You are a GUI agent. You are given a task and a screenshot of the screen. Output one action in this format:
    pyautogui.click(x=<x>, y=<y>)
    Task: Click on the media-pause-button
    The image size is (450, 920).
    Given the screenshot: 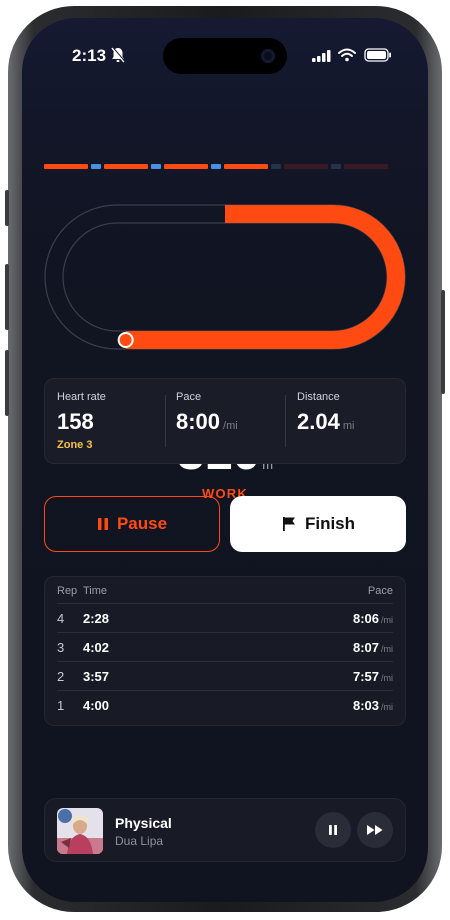 What is the action you would take?
    pyautogui.click(x=333, y=830)
    